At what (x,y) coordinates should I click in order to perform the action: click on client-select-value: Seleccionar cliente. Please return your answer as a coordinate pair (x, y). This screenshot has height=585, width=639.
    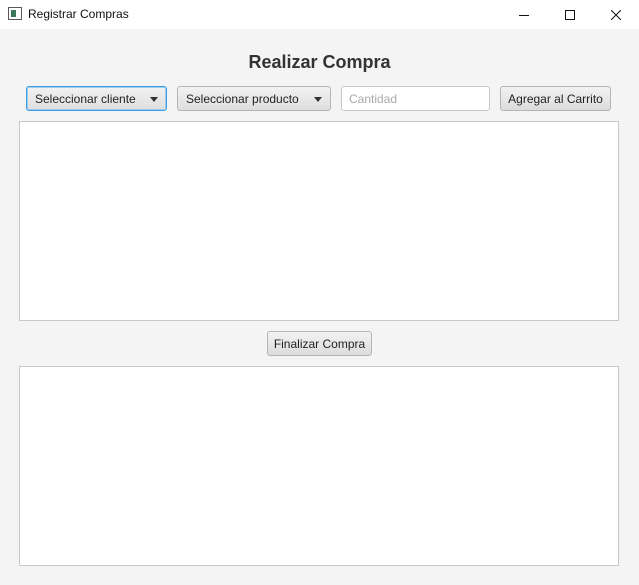
    Looking at the image, I should click on (85, 98).